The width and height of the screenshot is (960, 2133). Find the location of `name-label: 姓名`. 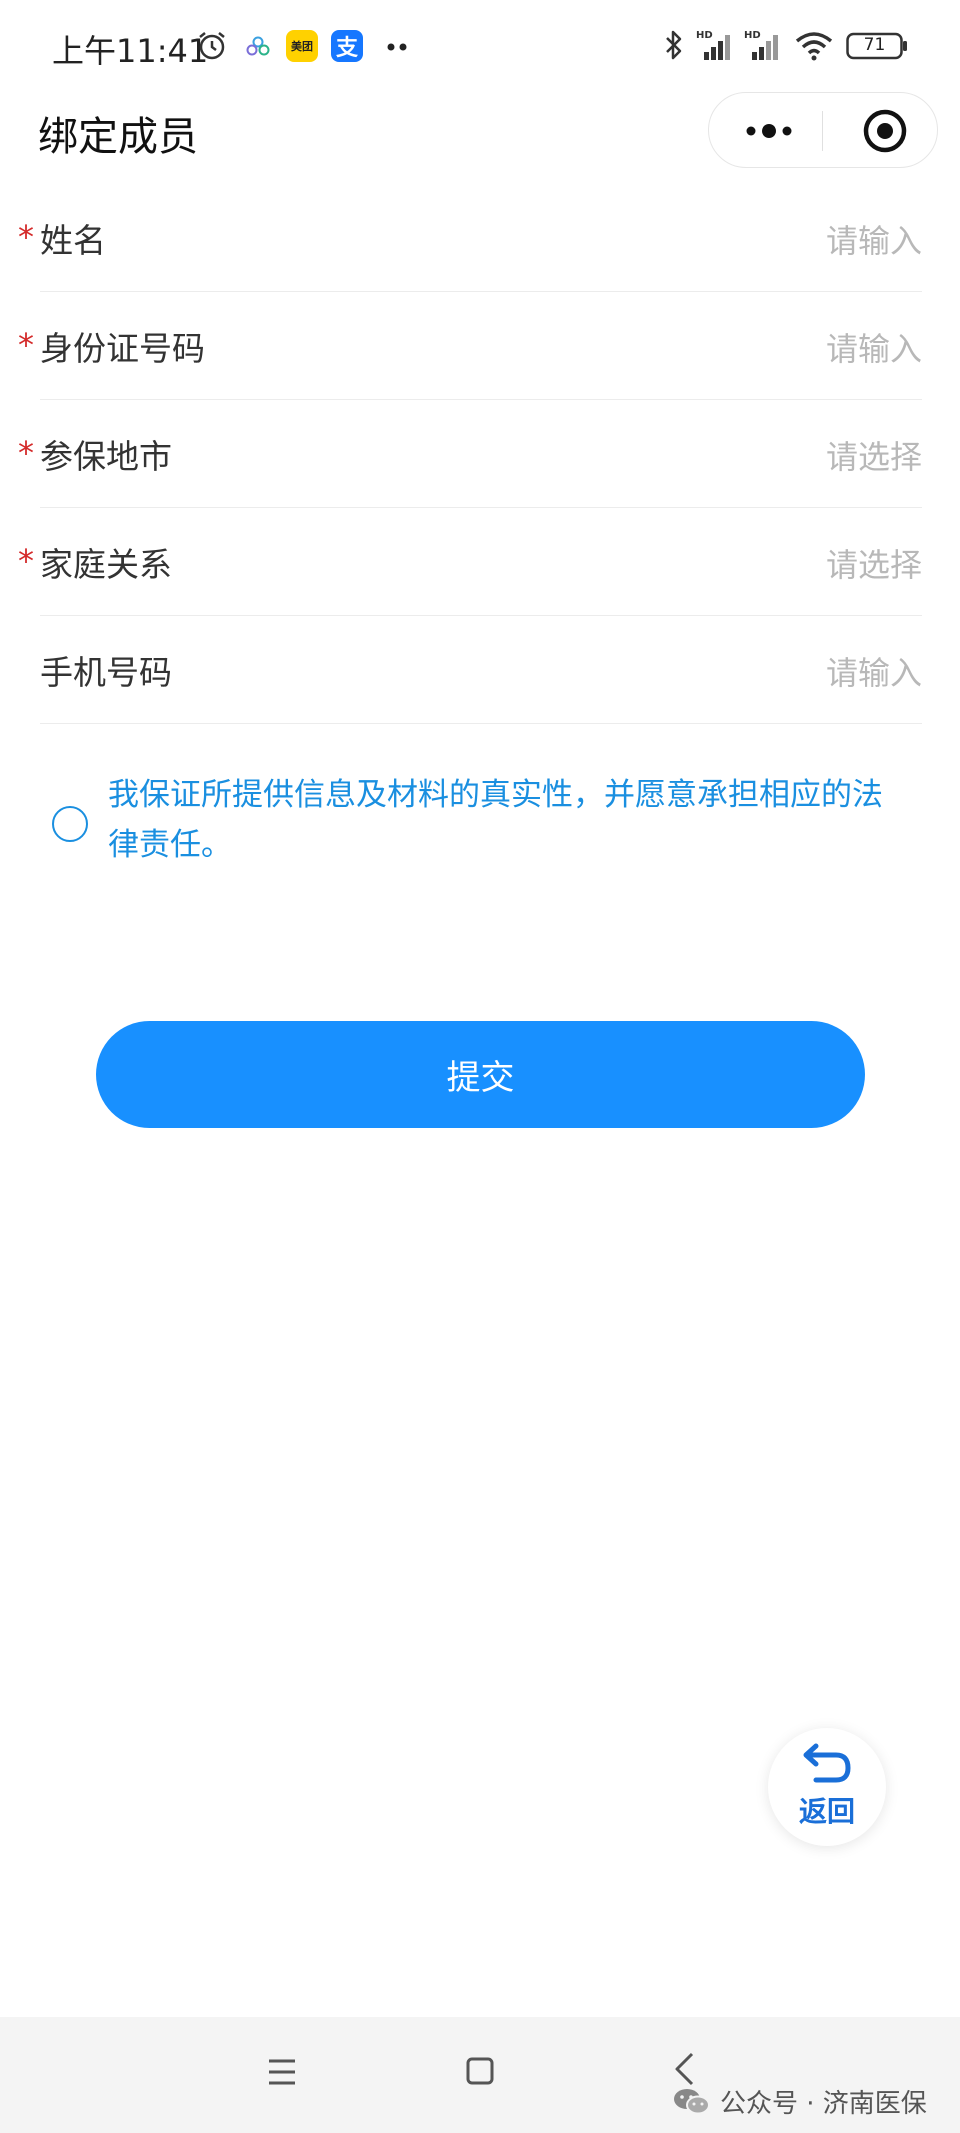

name-label: 姓名 is located at coordinates (73, 240).